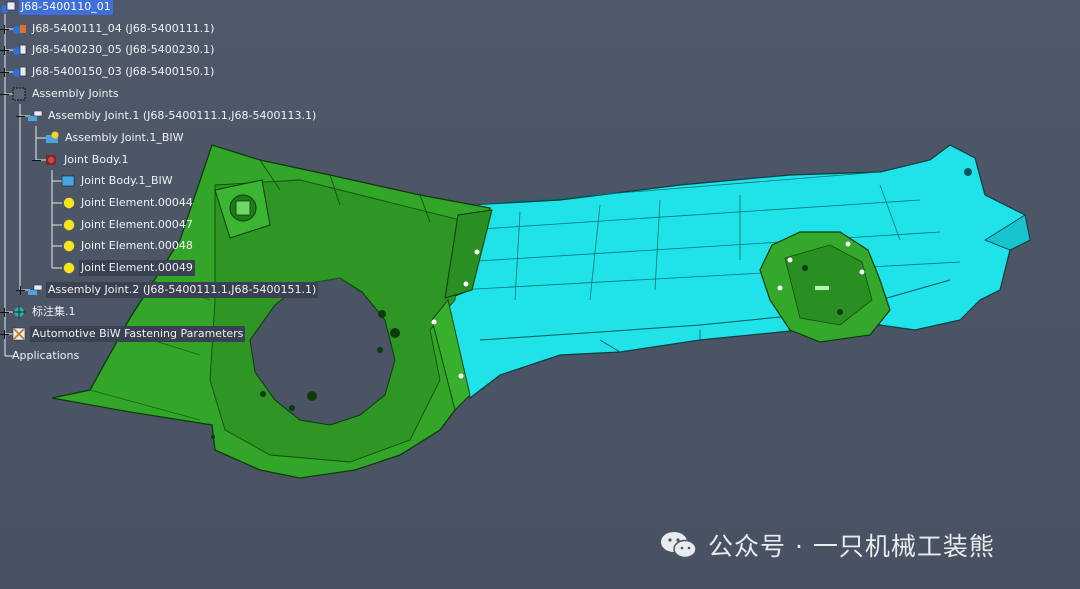  What do you see at coordinates (8, 7) in the screenshot?
I see `product-icon` at bounding box center [8, 7].